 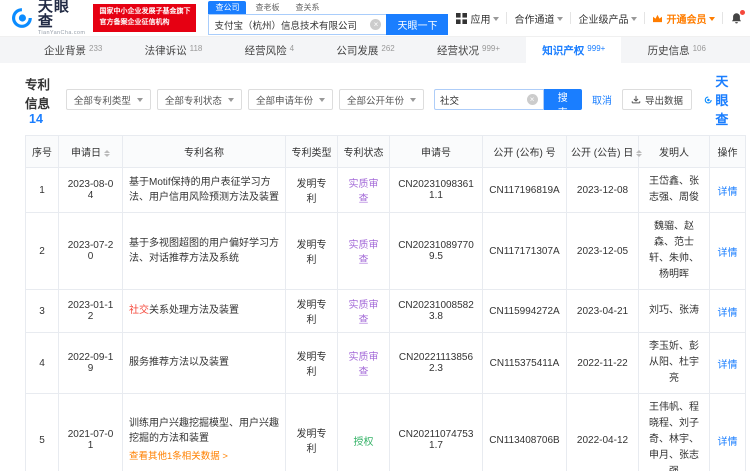 What do you see at coordinates (436, 311) in the screenshot?
I see `application-number: CN202310085823.8` at bounding box center [436, 311].